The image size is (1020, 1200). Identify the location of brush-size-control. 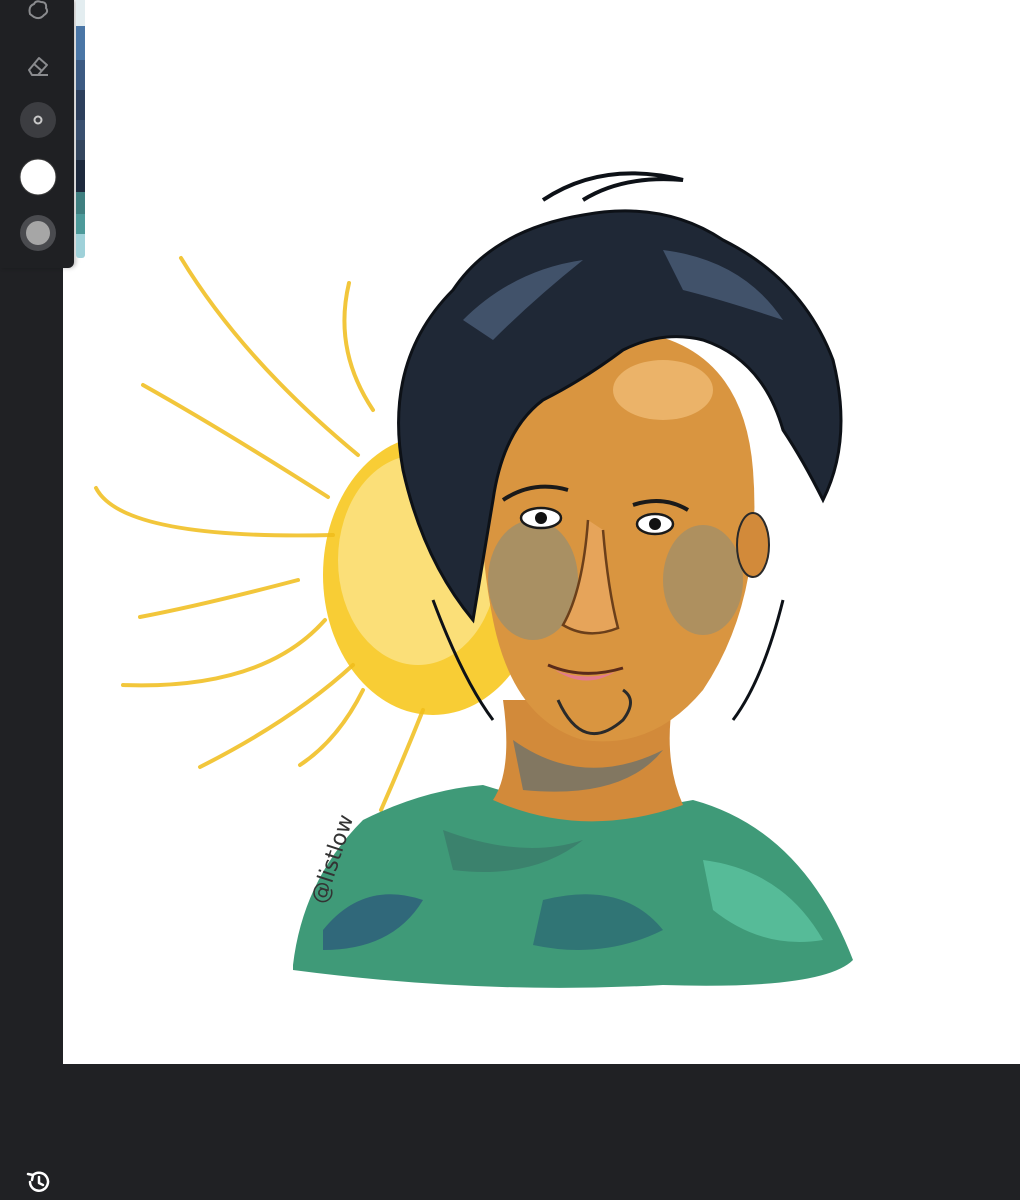
(38, 120).